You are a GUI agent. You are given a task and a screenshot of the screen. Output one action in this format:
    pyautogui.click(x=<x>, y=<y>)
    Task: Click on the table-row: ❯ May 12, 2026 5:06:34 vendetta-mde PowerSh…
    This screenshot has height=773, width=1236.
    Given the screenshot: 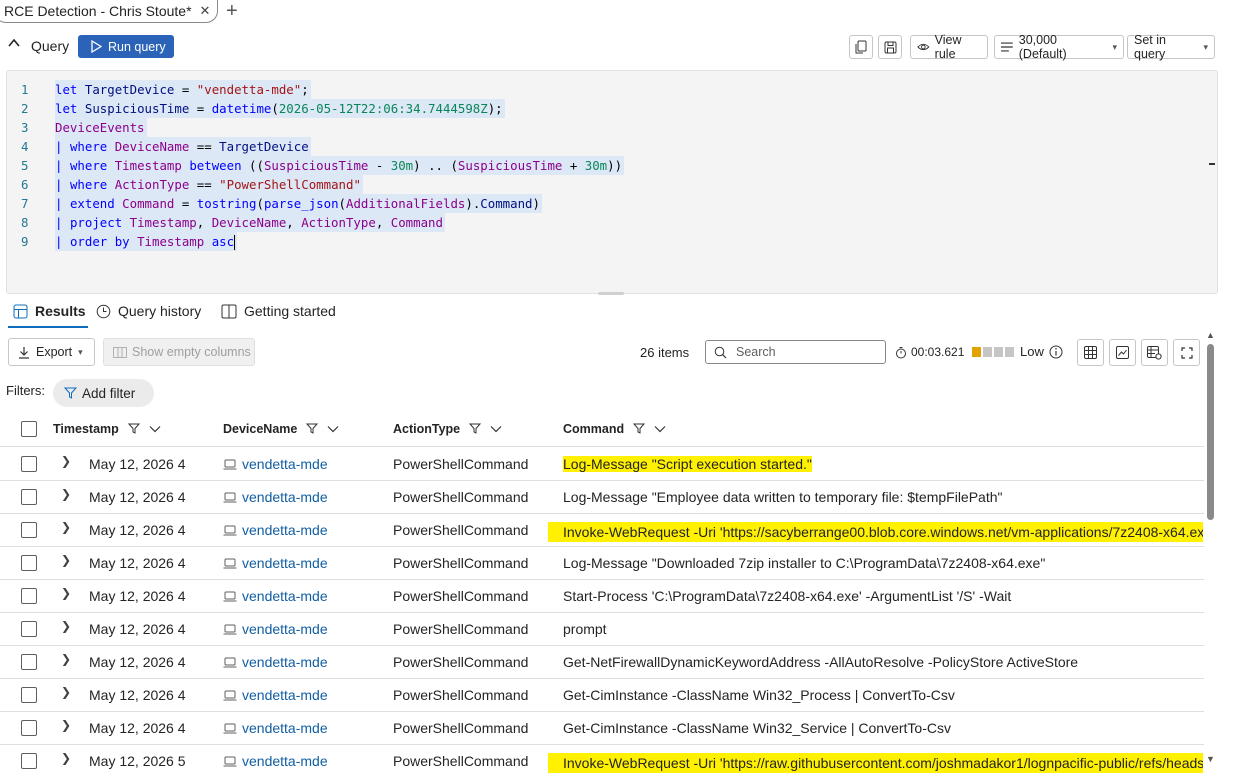 What is the action you would take?
    pyautogui.click(x=602, y=759)
    